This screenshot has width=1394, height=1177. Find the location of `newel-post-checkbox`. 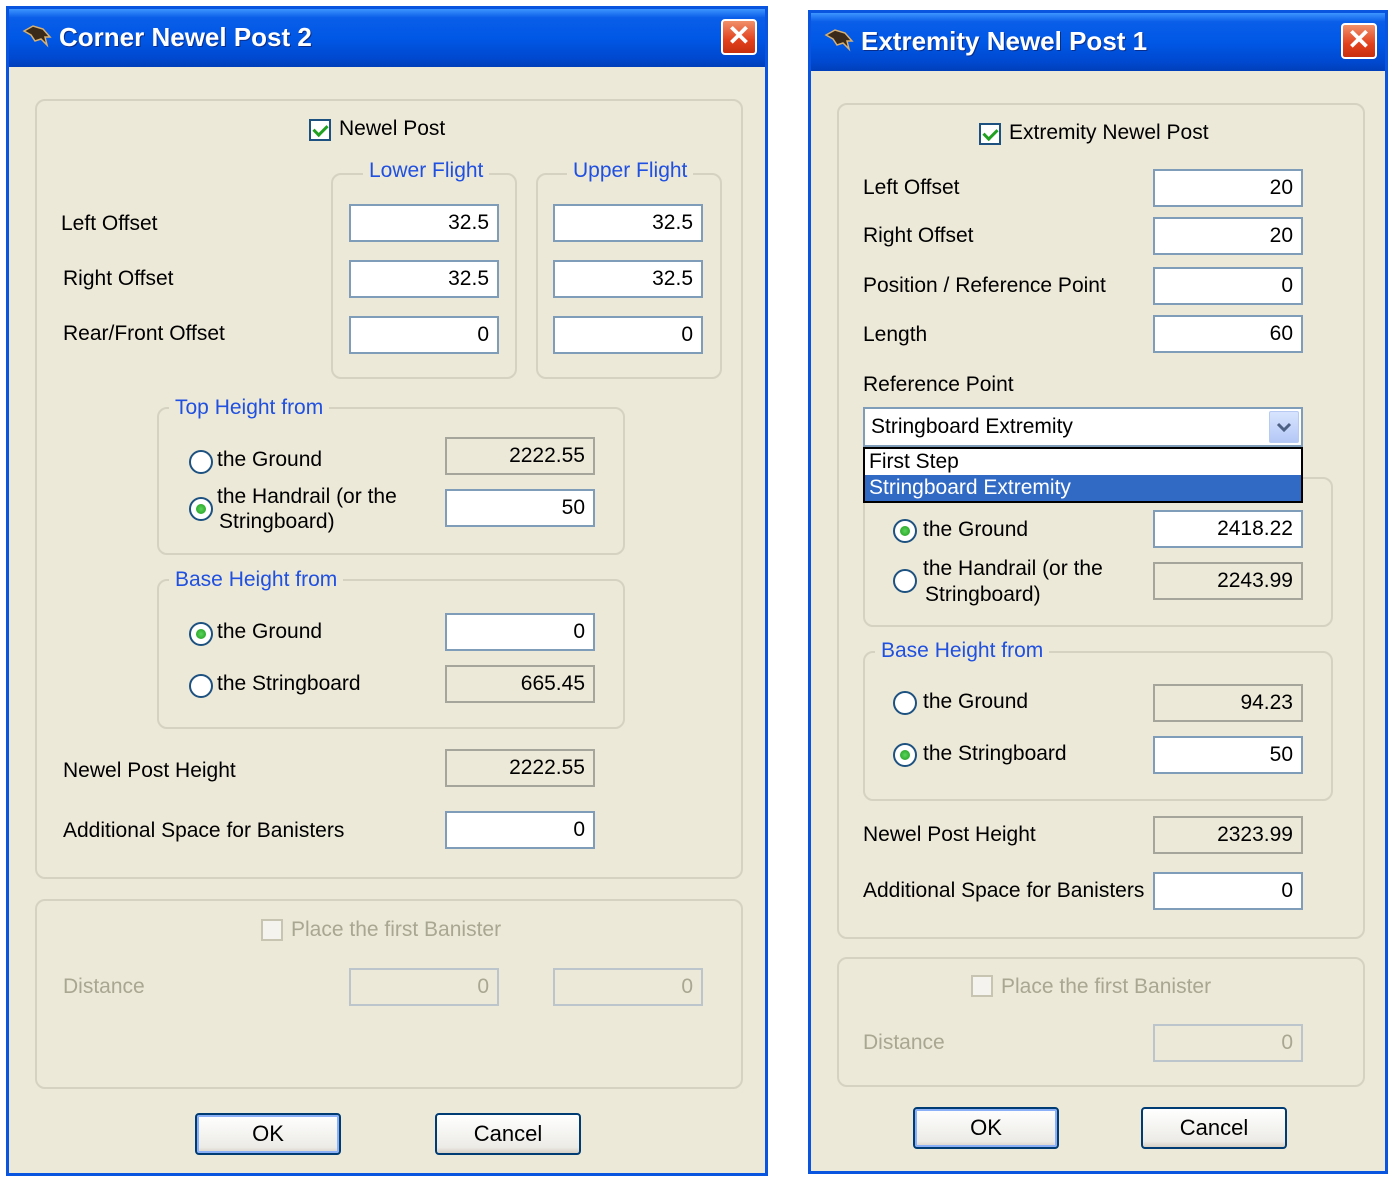

newel-post-checkbox is located at coordinates (320, 130).